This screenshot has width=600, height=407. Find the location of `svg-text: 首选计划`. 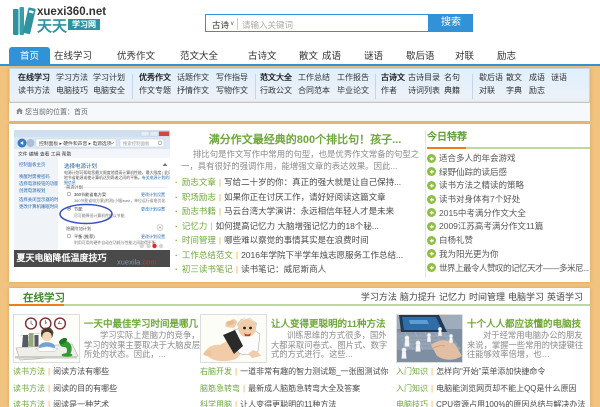

svg-text: 首选计划 is located at coordinates (74, 187).